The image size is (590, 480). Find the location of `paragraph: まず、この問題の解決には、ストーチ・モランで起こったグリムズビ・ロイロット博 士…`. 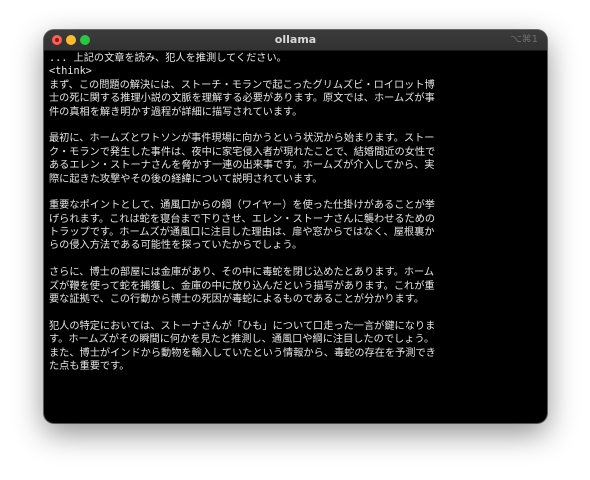

paragraph: まず、この問題の解決には、ストーチ・モランで起こったグリムズビ・ロイロット博 士… is located at coordinates (296, 99).